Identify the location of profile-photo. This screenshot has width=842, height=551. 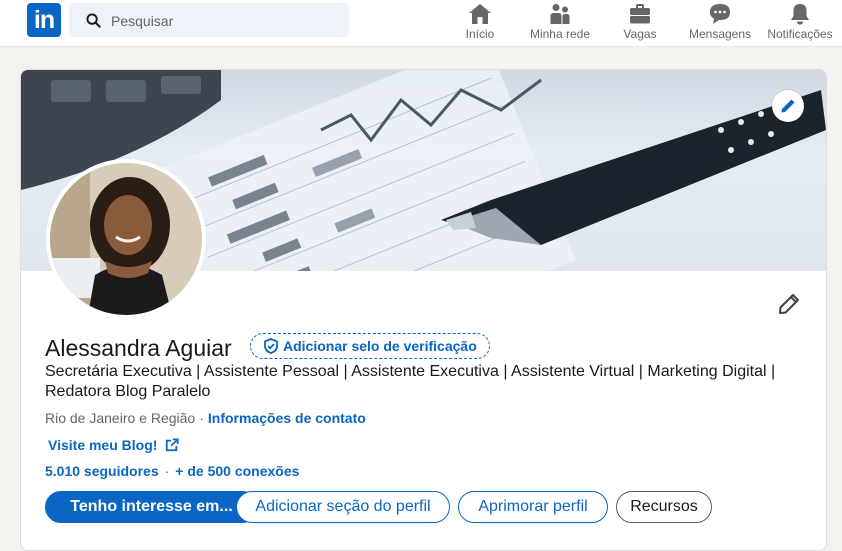
(126, 239).